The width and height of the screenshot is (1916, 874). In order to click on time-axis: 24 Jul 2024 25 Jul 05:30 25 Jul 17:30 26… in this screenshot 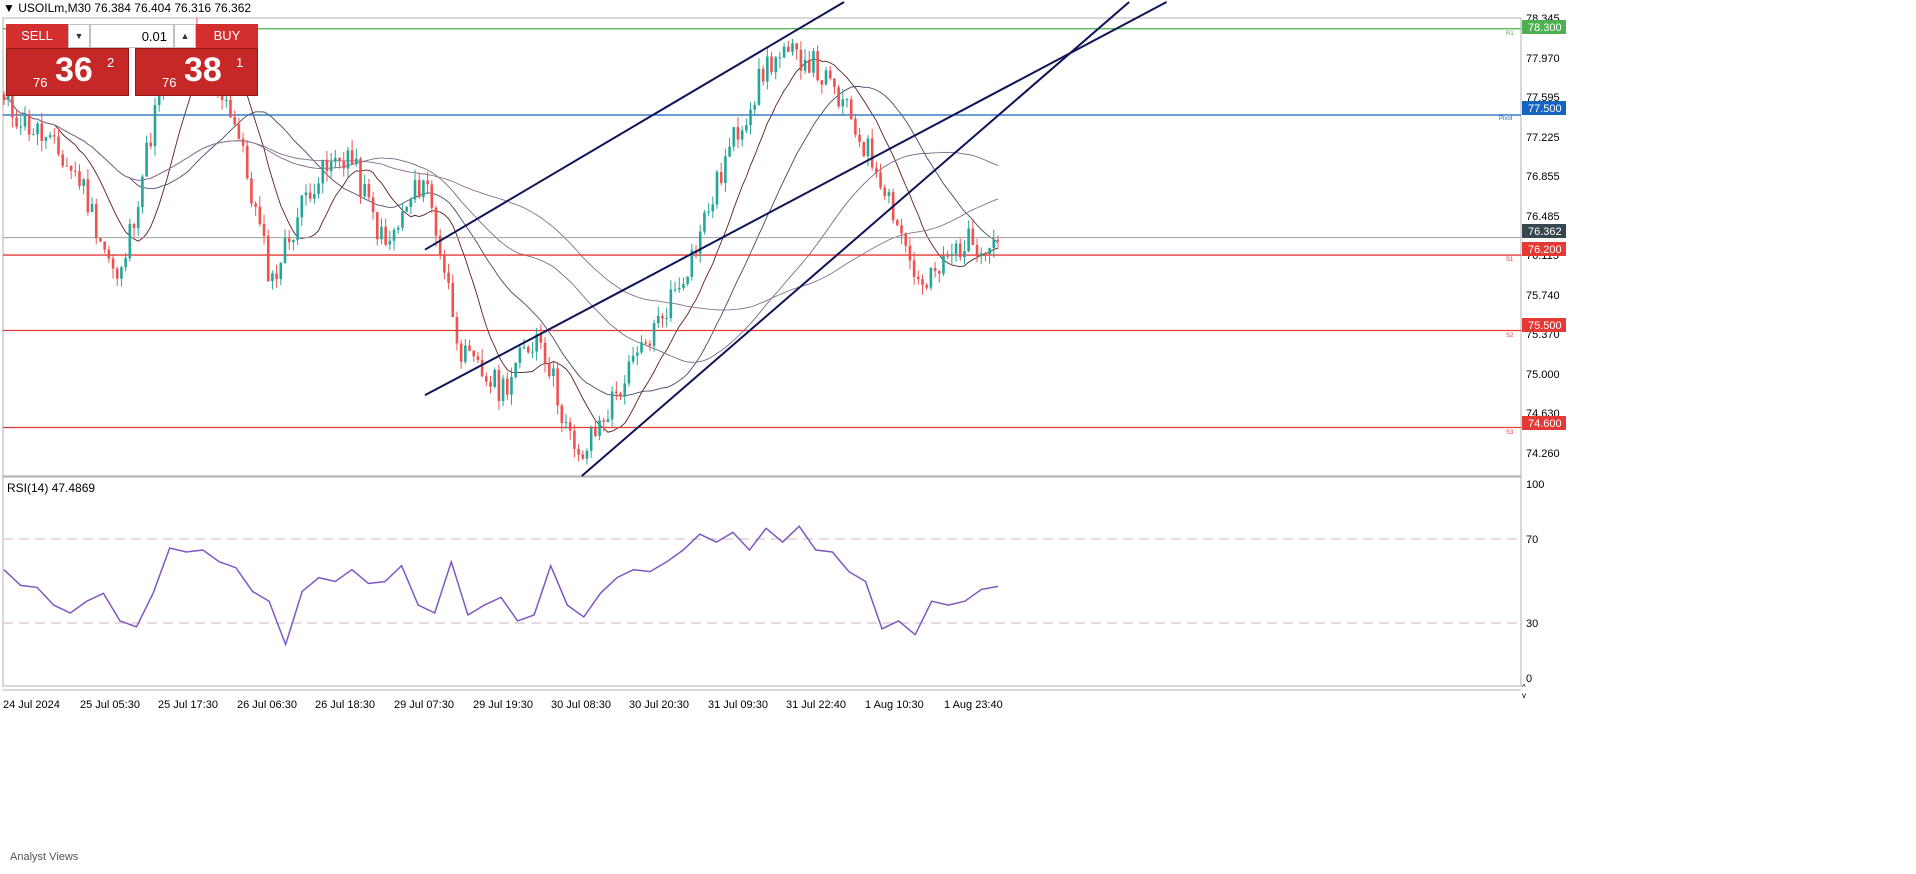, I will do `click(503, 705)`.